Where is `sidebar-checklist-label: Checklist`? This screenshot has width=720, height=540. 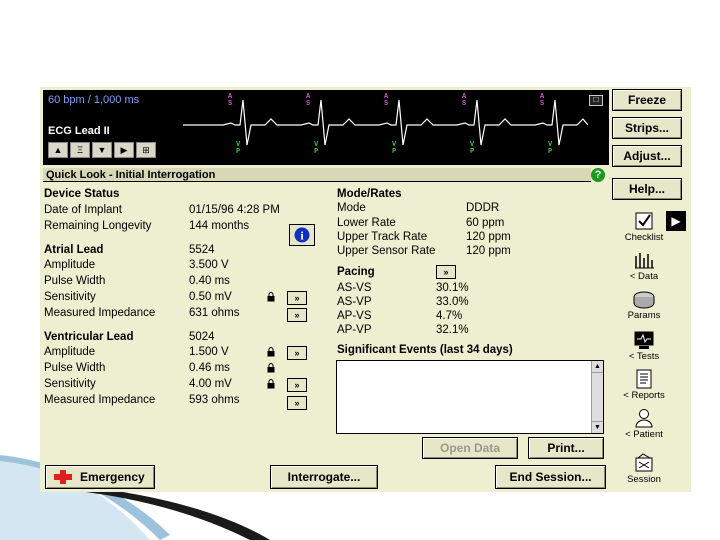
sidebar-checklist-label: Checklist is located at coordinates (644, 237).